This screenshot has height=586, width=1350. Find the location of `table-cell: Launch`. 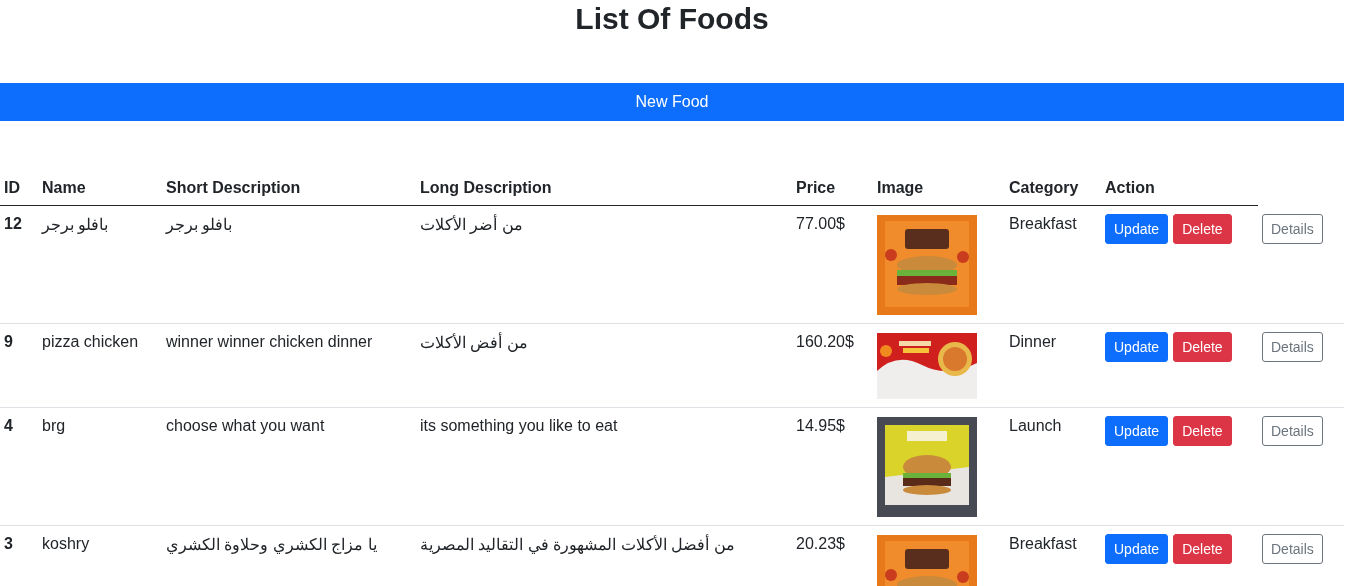

table-cell: Launch is located at coordinates (1053, 466).